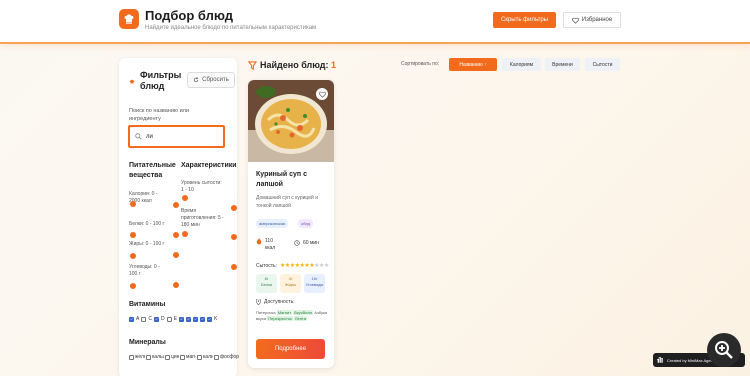  What do you see at coordinates (258, 302) in the screenshot?
I see `location-pin-icon` at bounding box center [258, 302].